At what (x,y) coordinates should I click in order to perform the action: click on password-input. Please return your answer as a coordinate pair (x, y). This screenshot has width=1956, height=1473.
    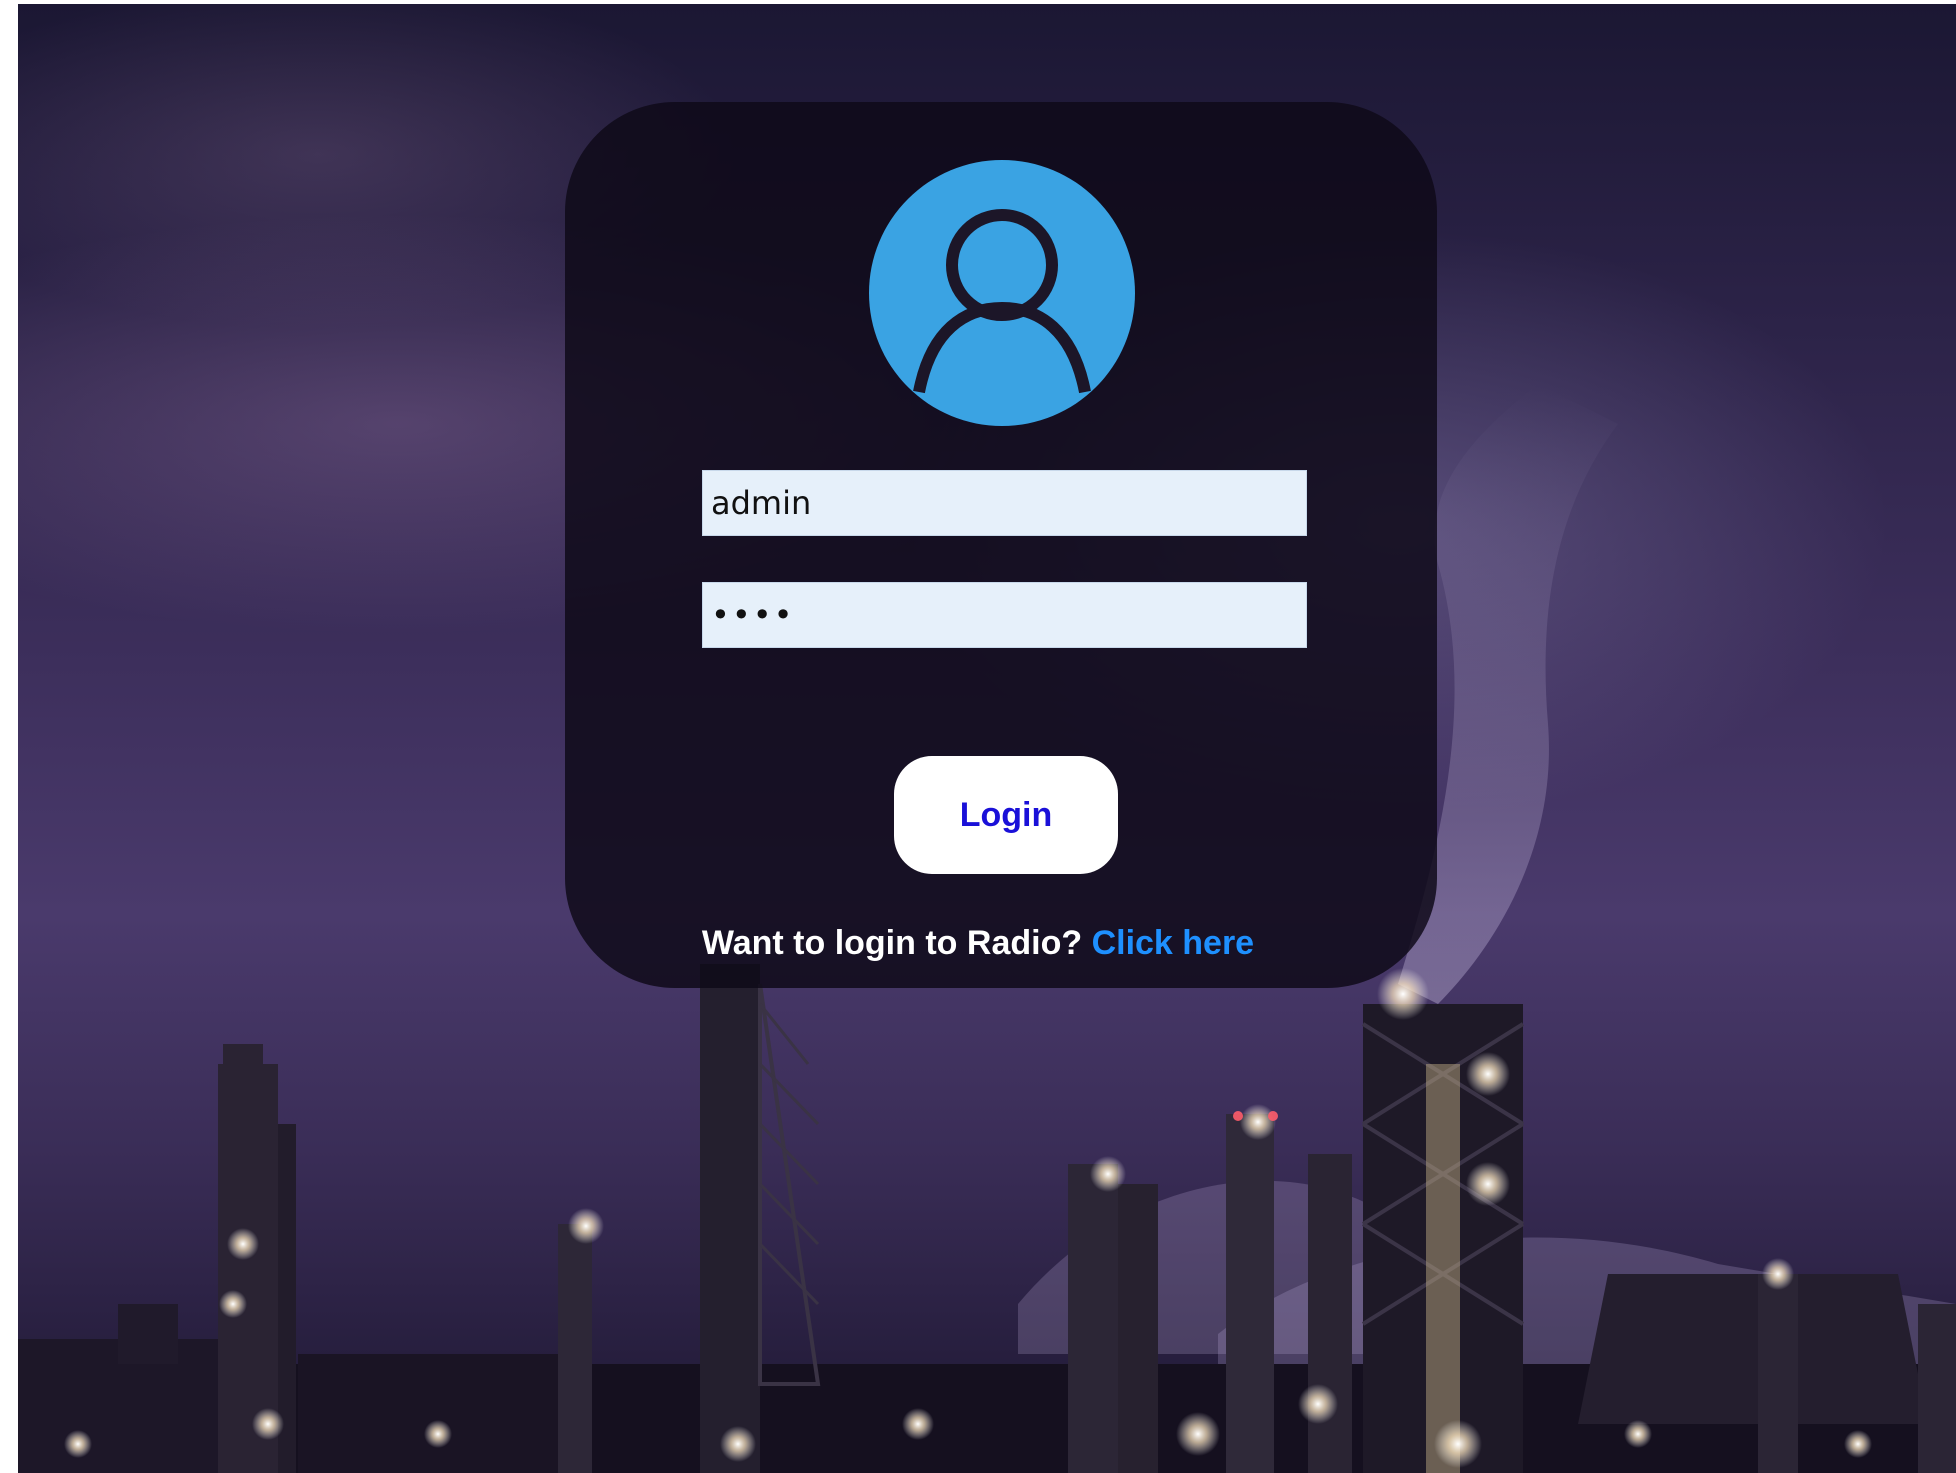
    Looking at the image, I should click on (1004, 615).